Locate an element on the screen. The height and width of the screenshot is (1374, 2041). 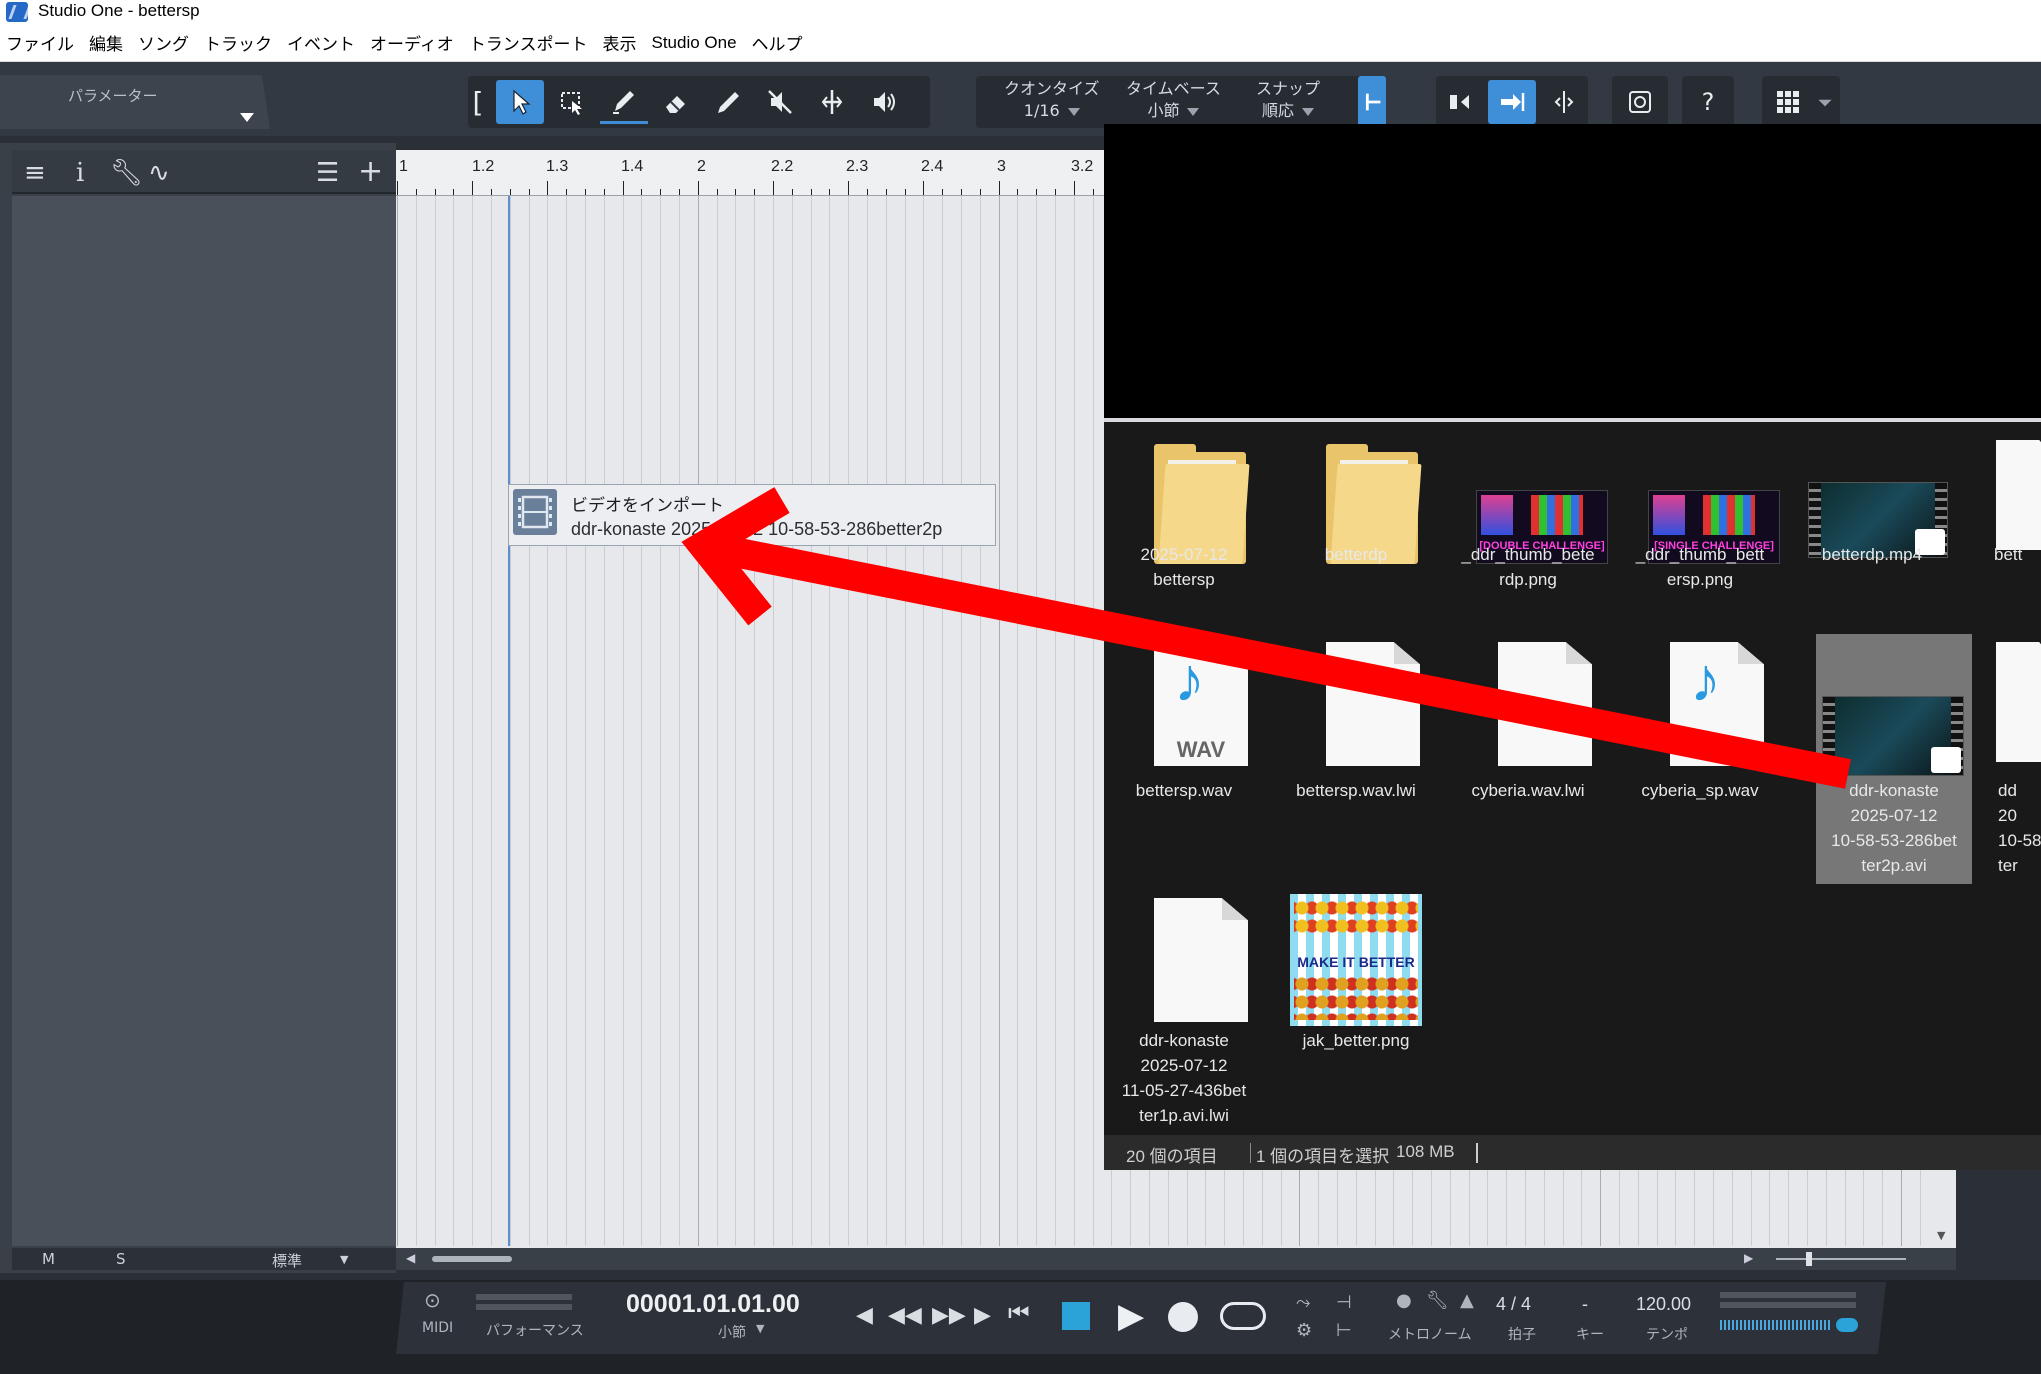
file-item-partial: dd 20 10-58 ter is located at coordinates (2012, 763).